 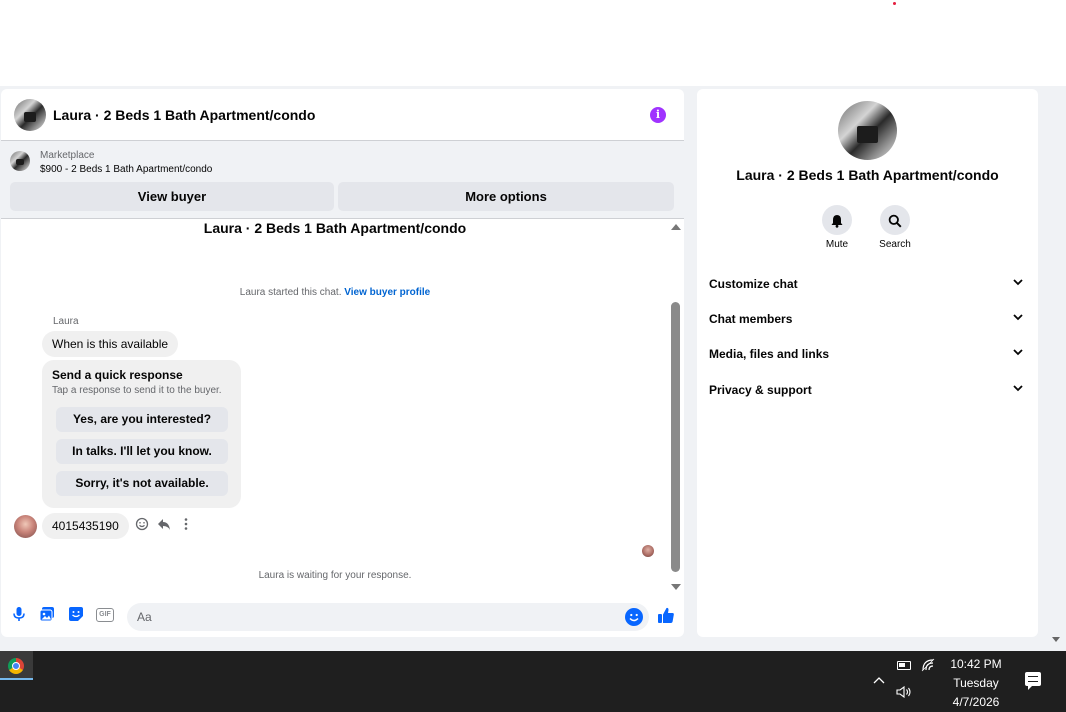 I want to click on page-scroll-down-arrow, so click(x=1056, y=639).